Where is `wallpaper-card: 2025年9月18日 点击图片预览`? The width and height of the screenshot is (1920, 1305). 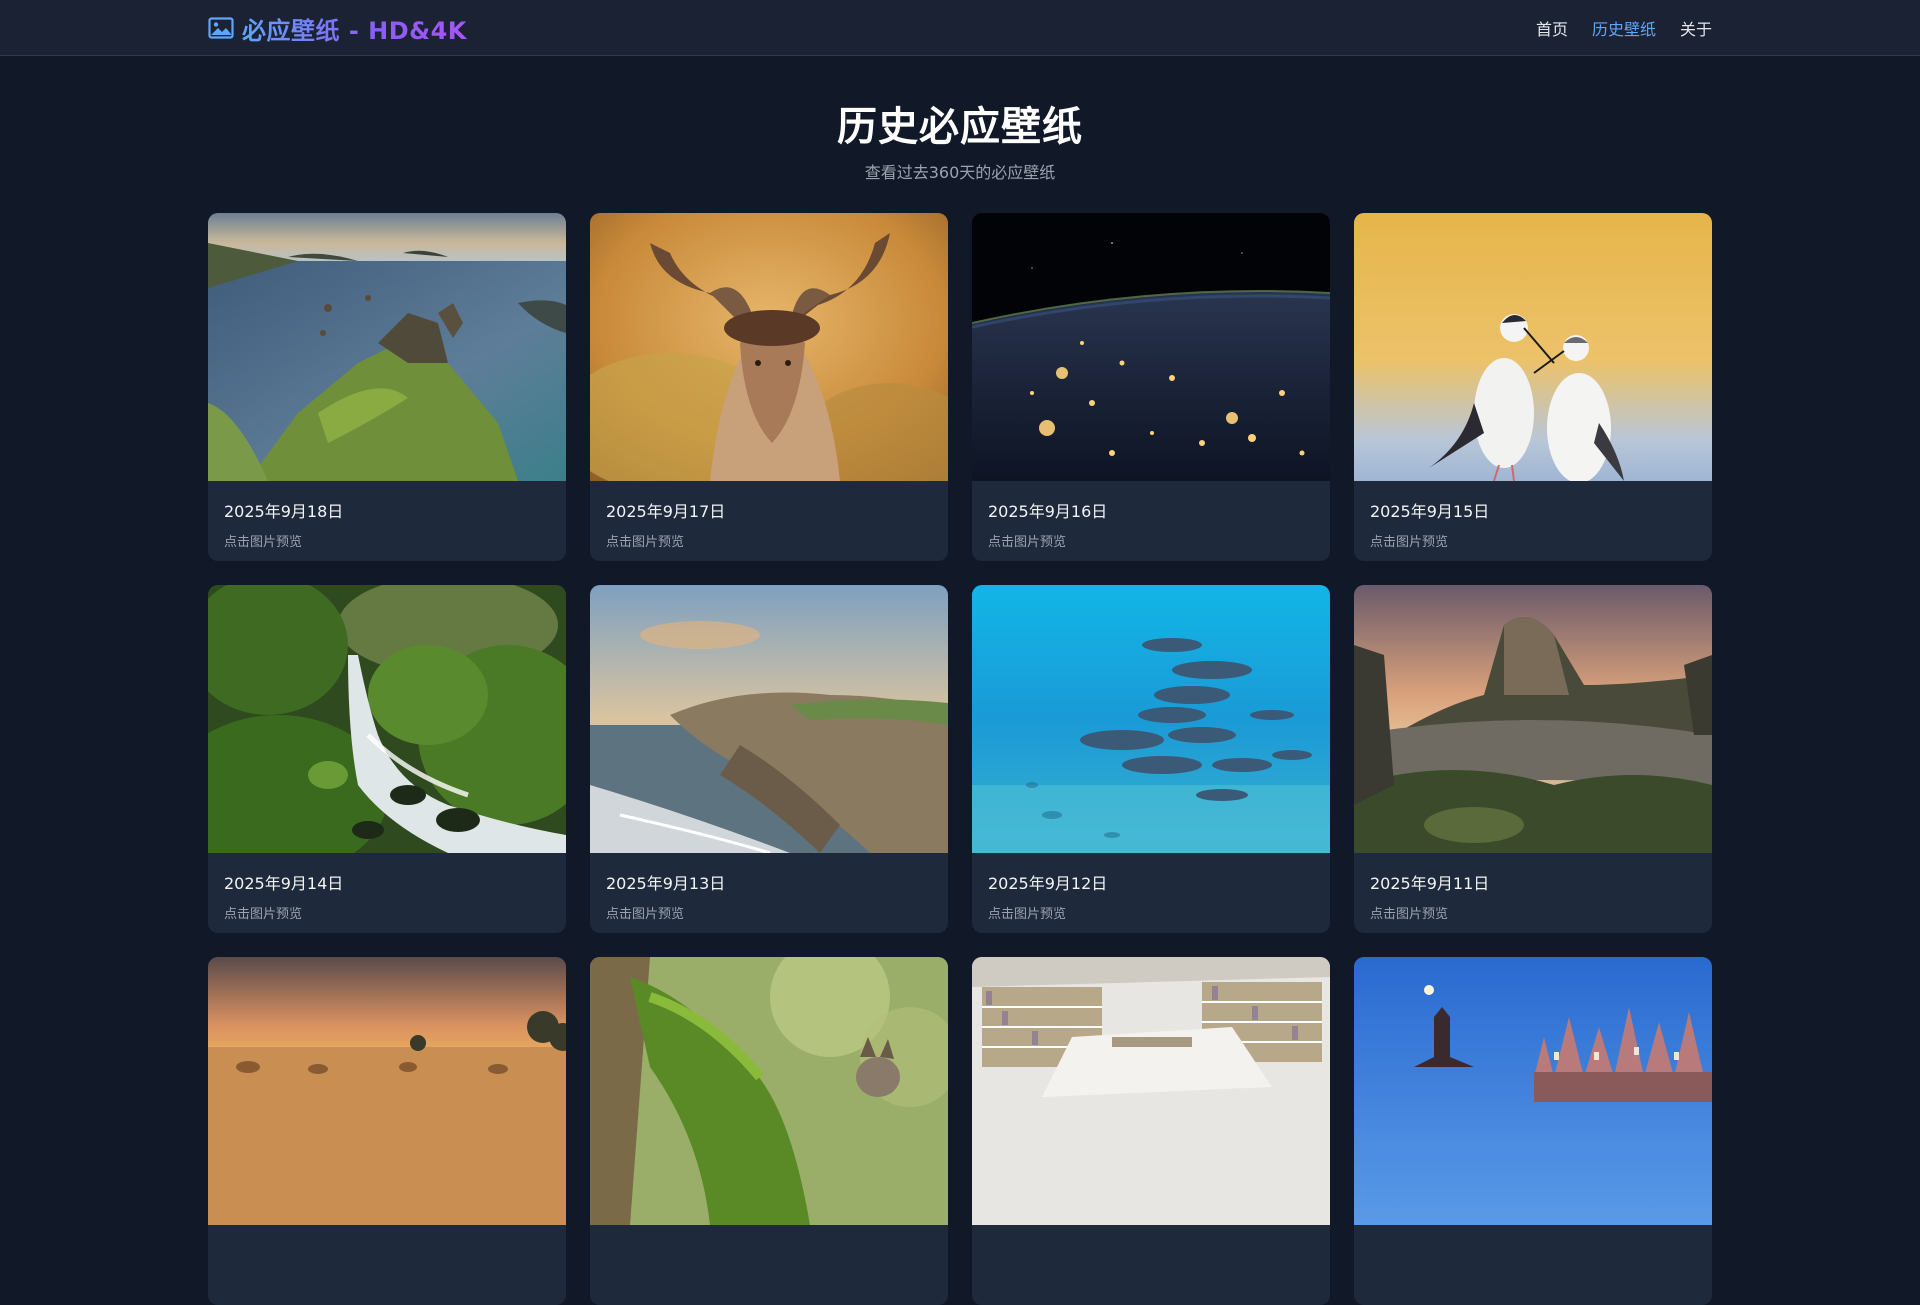 wallpaper-card: 2025年9月18日 点击图片预览 is located at coordinates (387, 387).